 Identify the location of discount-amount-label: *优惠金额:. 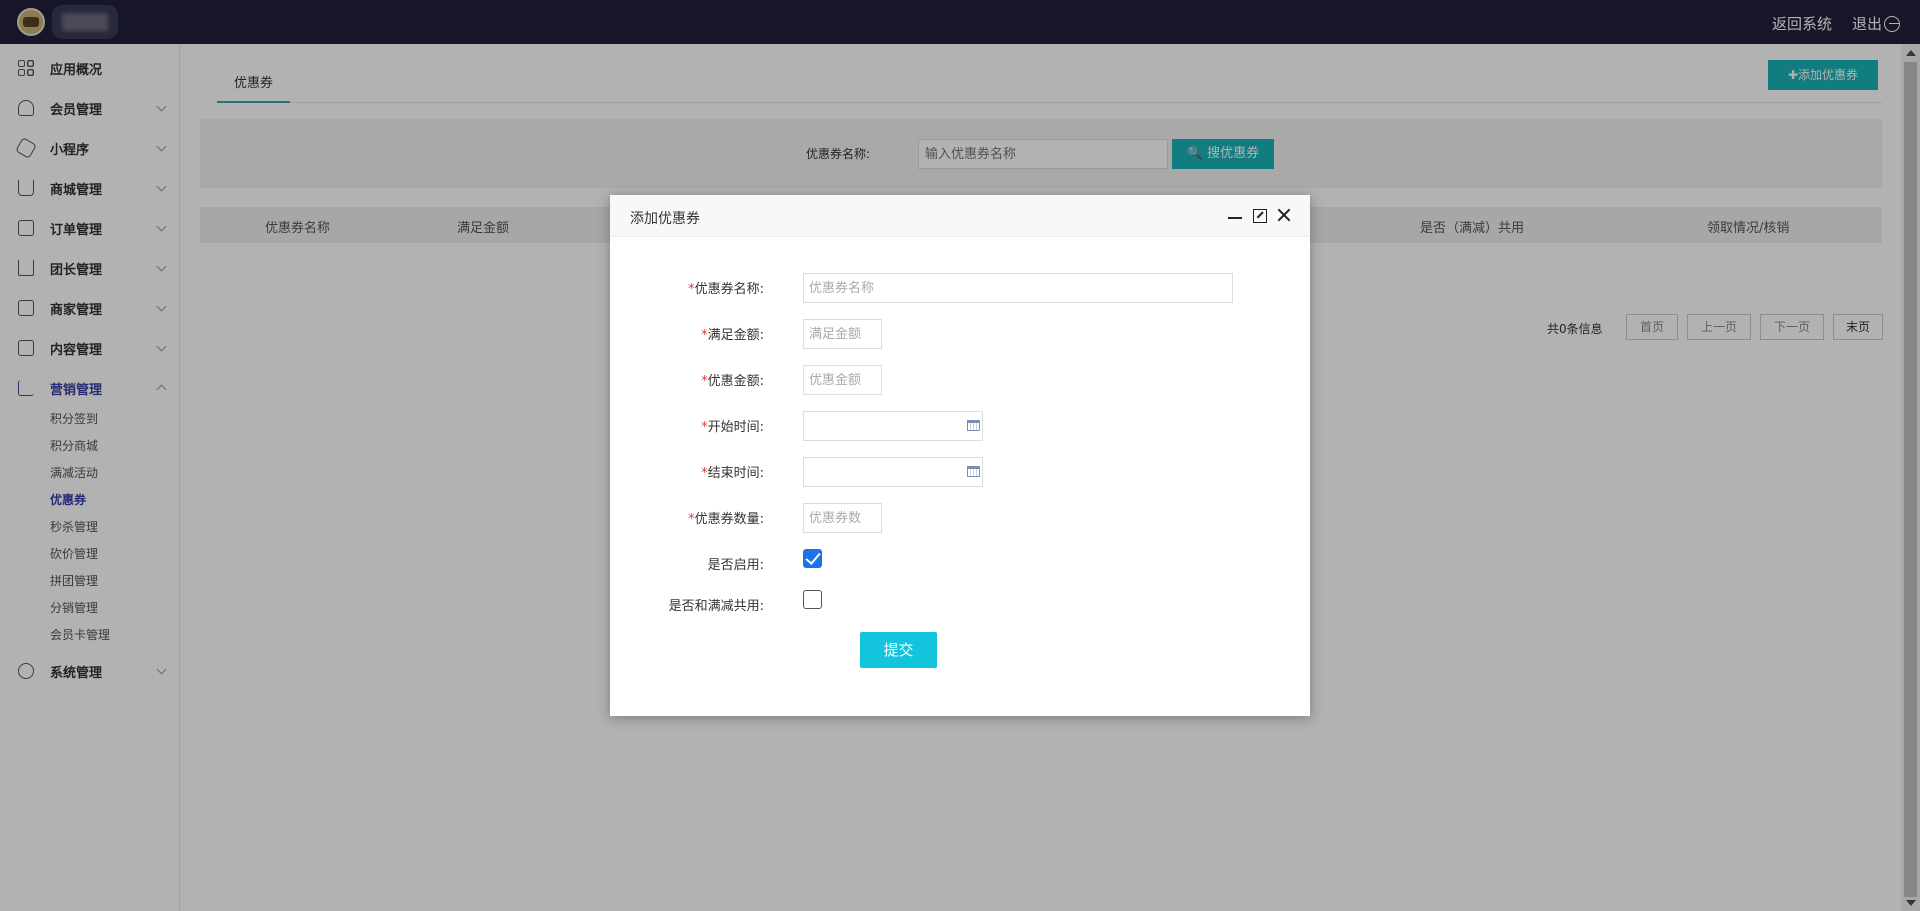
(732, 379).